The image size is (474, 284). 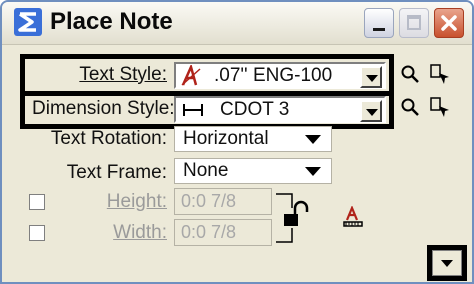 I want to click on expand-down-icon, so click(x=447, y=263).